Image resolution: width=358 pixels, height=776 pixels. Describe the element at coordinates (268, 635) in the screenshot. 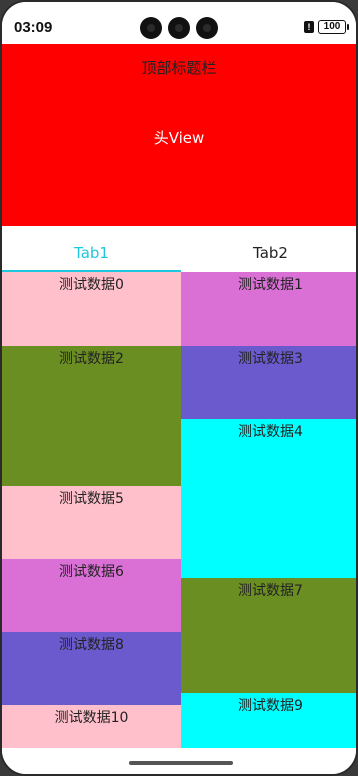

I see `list-item: 测试数据7` at that location.